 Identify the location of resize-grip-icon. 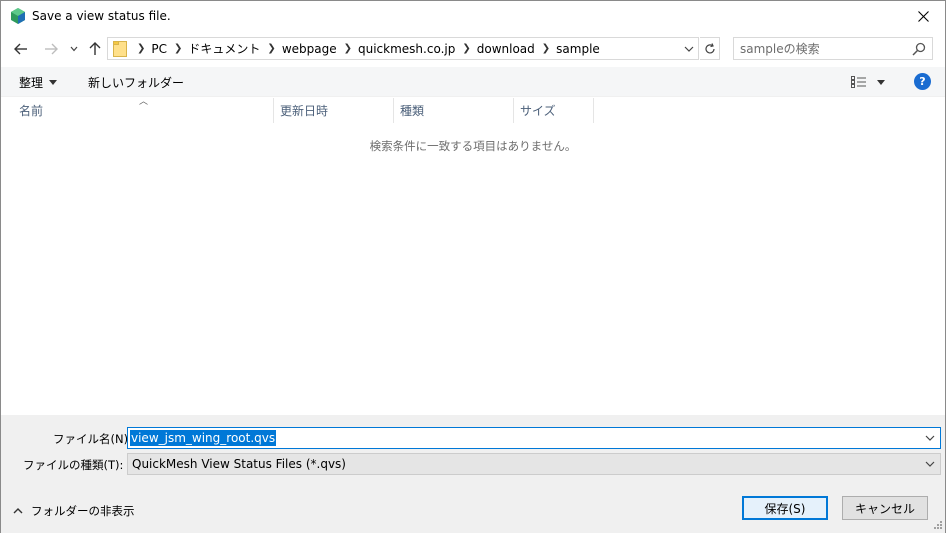
(938, 525).